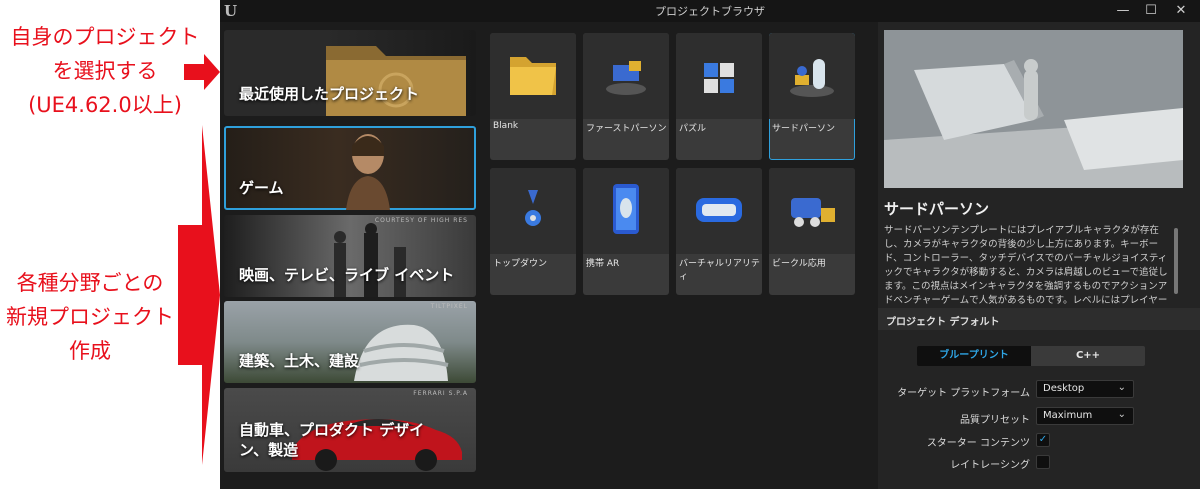  I want to click on title-bar: U プロジェクトブラウザ — ☐ ✕, so click(710, 11).